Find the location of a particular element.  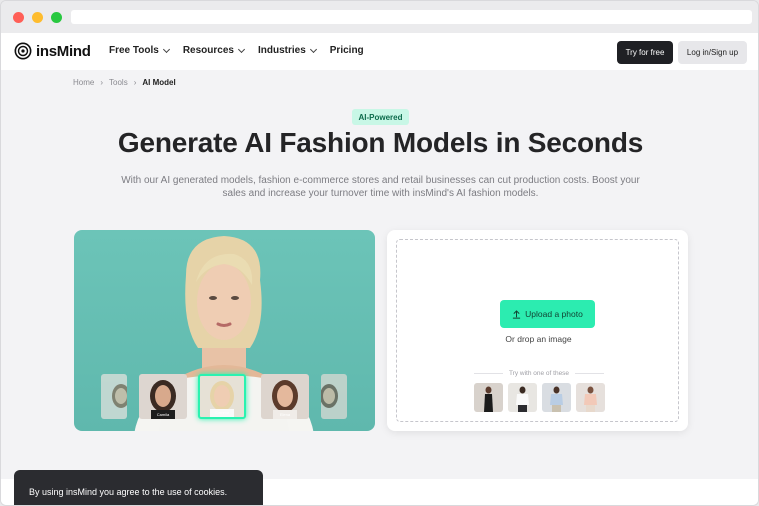

maximize-window-button is located at coordinates (56, 17).